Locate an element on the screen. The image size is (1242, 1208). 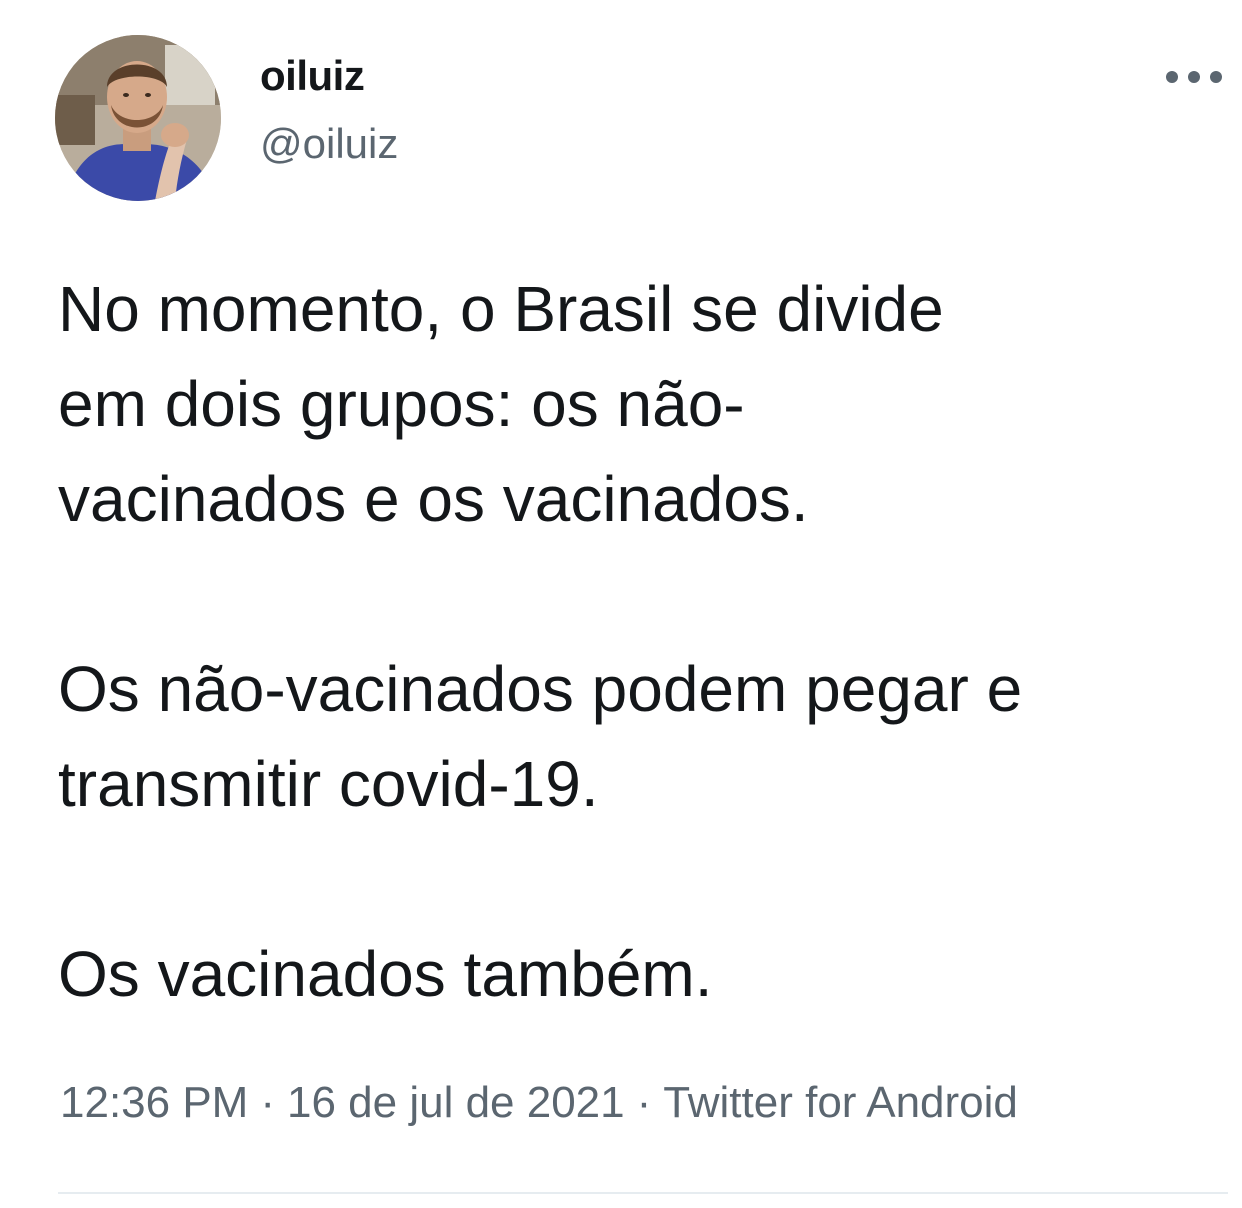
tweet-paragraph: Os vacinados também. is located at coordinates (385, 974).